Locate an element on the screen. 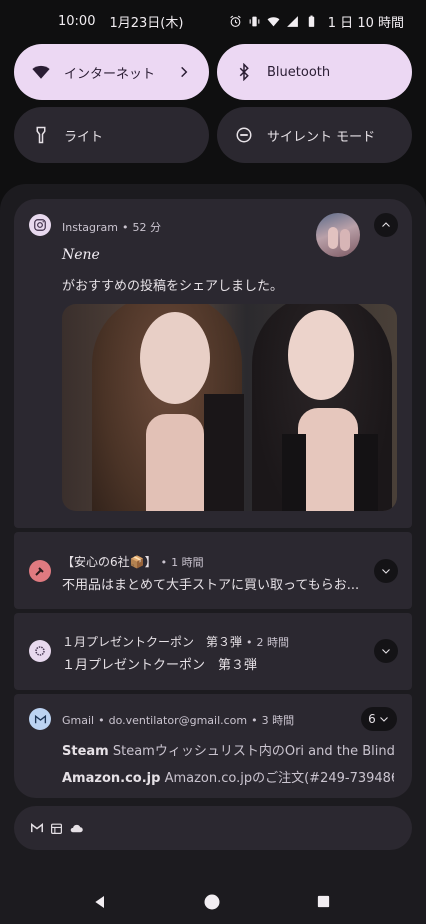 The height and width of the screenshot is (924, 426). navigation-bar is located at coordinates (213, 902).